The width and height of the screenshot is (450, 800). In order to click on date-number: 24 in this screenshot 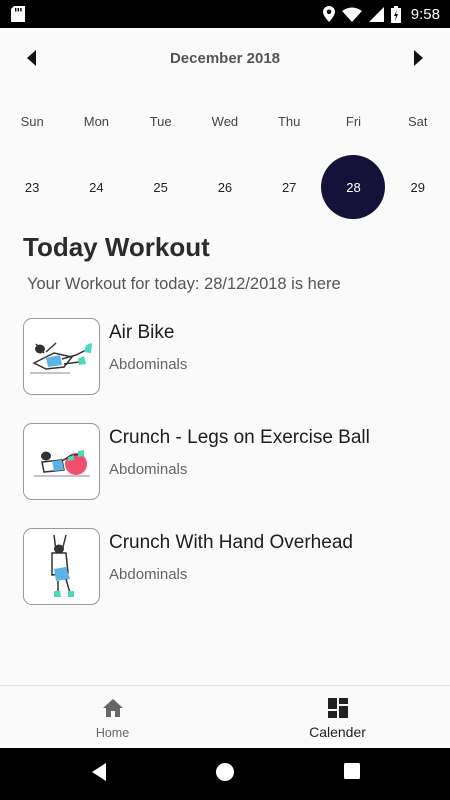, I will do `click(96, 187)`.